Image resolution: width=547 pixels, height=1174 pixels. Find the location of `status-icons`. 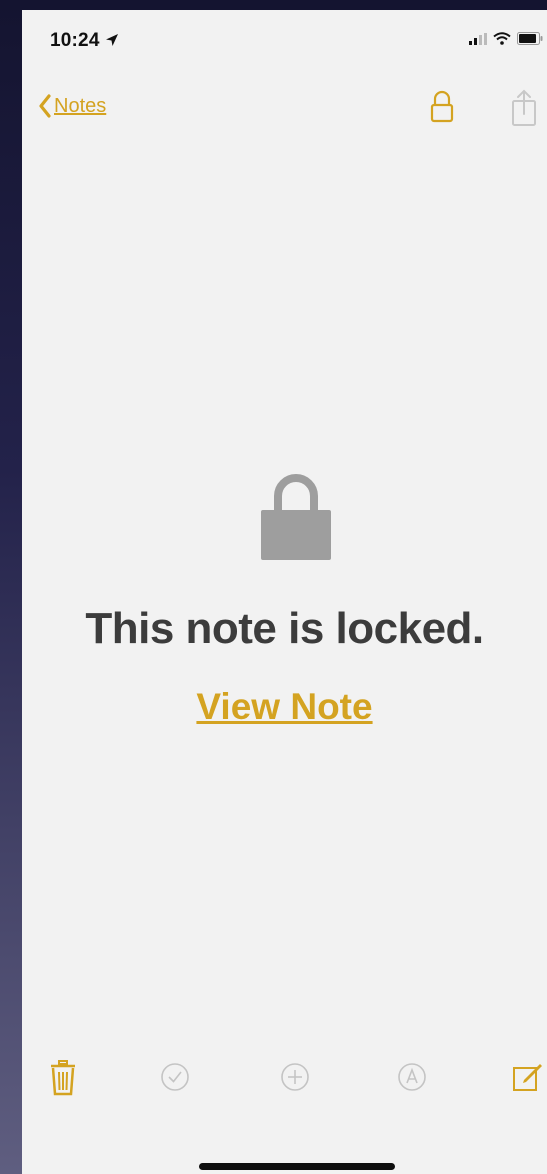

status-icons is located at coordinates (506, 38).